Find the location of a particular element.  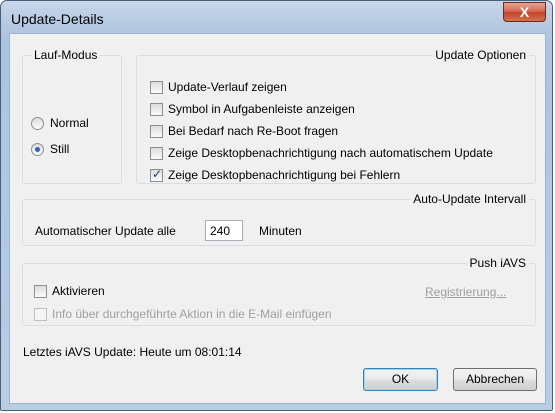

option-desktop-bei-fehlern-checkbox is located at coordinates (156, 174).